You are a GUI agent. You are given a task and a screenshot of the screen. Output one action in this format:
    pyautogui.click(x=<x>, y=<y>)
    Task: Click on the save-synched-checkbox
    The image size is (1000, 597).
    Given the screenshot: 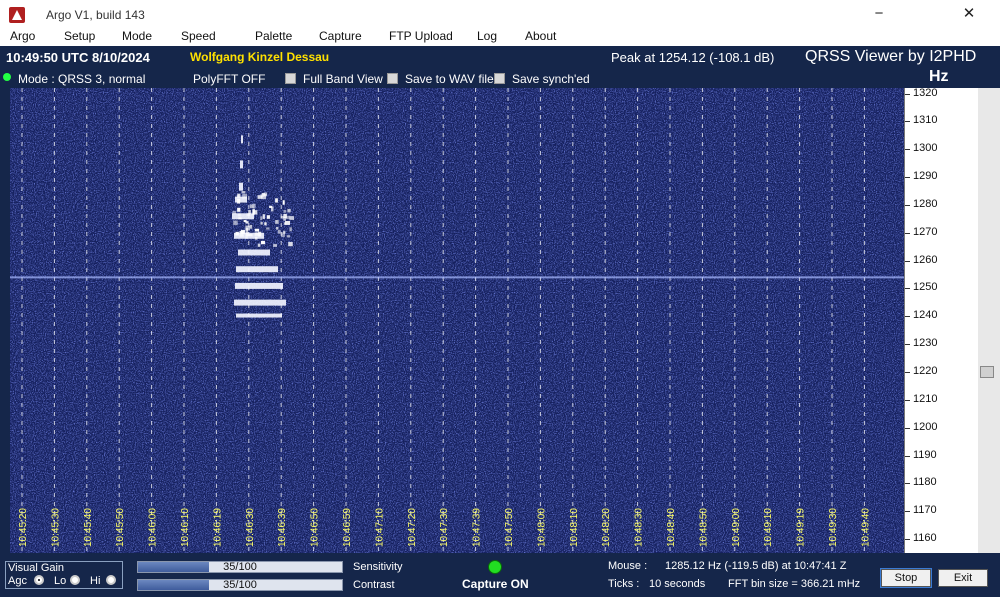 What is the action you would take?
    pyautogui.click(x=499, y=78)
    